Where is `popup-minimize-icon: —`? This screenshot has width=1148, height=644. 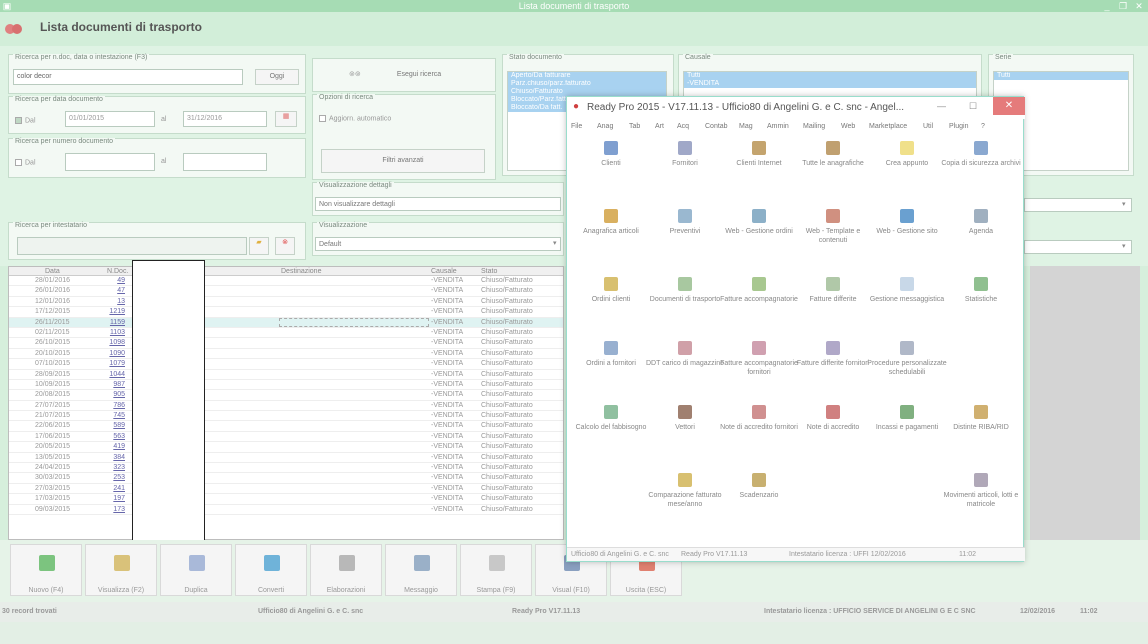 popup-minimize-icon: — is located at coordinates (941, 106).